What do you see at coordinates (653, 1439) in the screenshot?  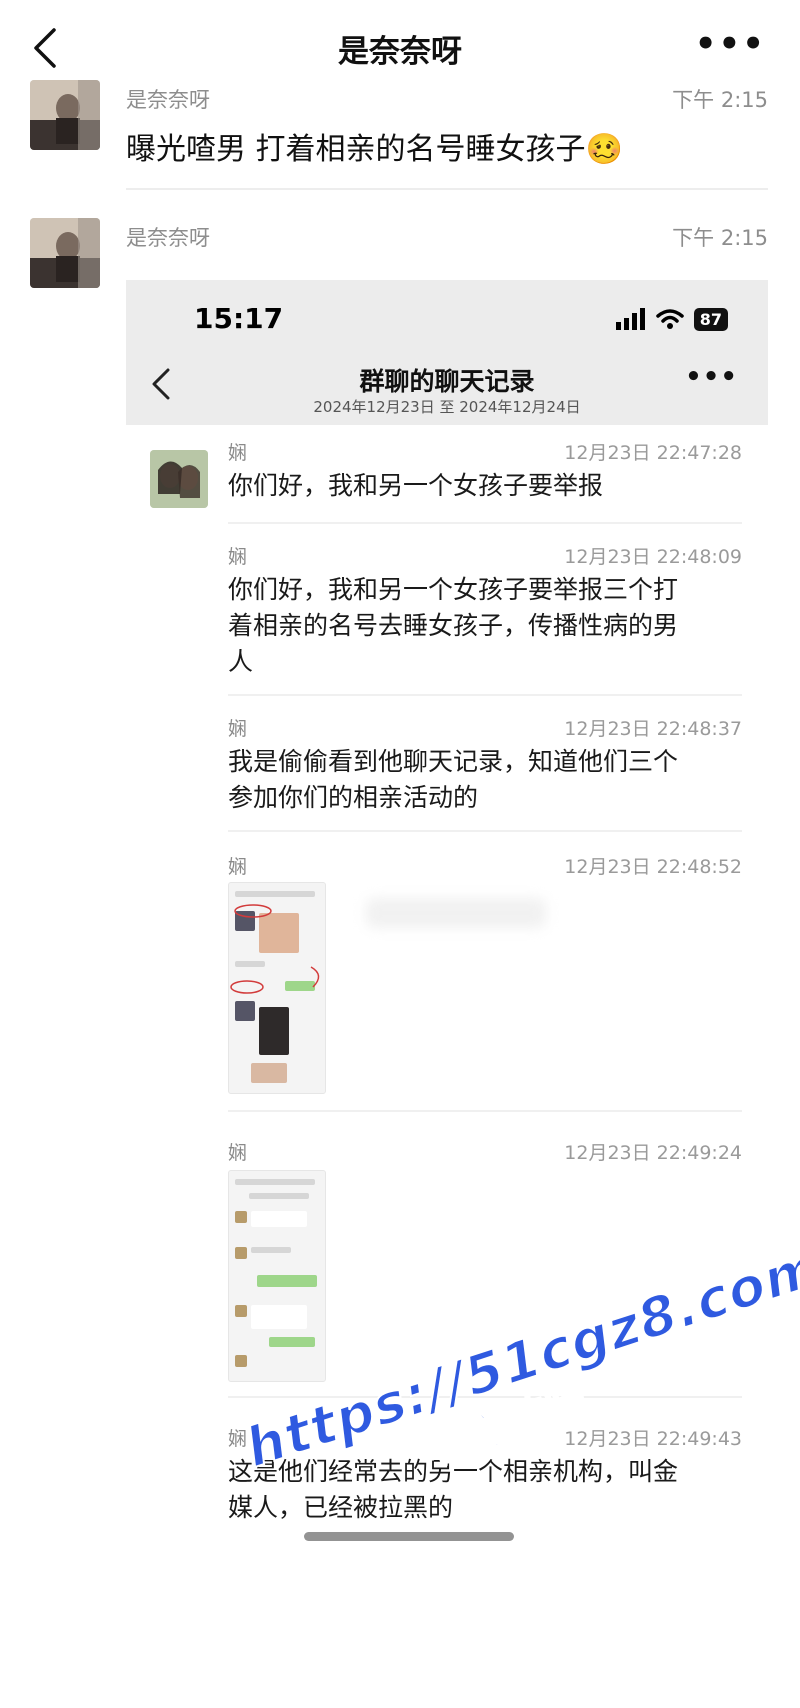 I see `message-time: 12月23日 22:49:43` at bounding box center [653, 1439].